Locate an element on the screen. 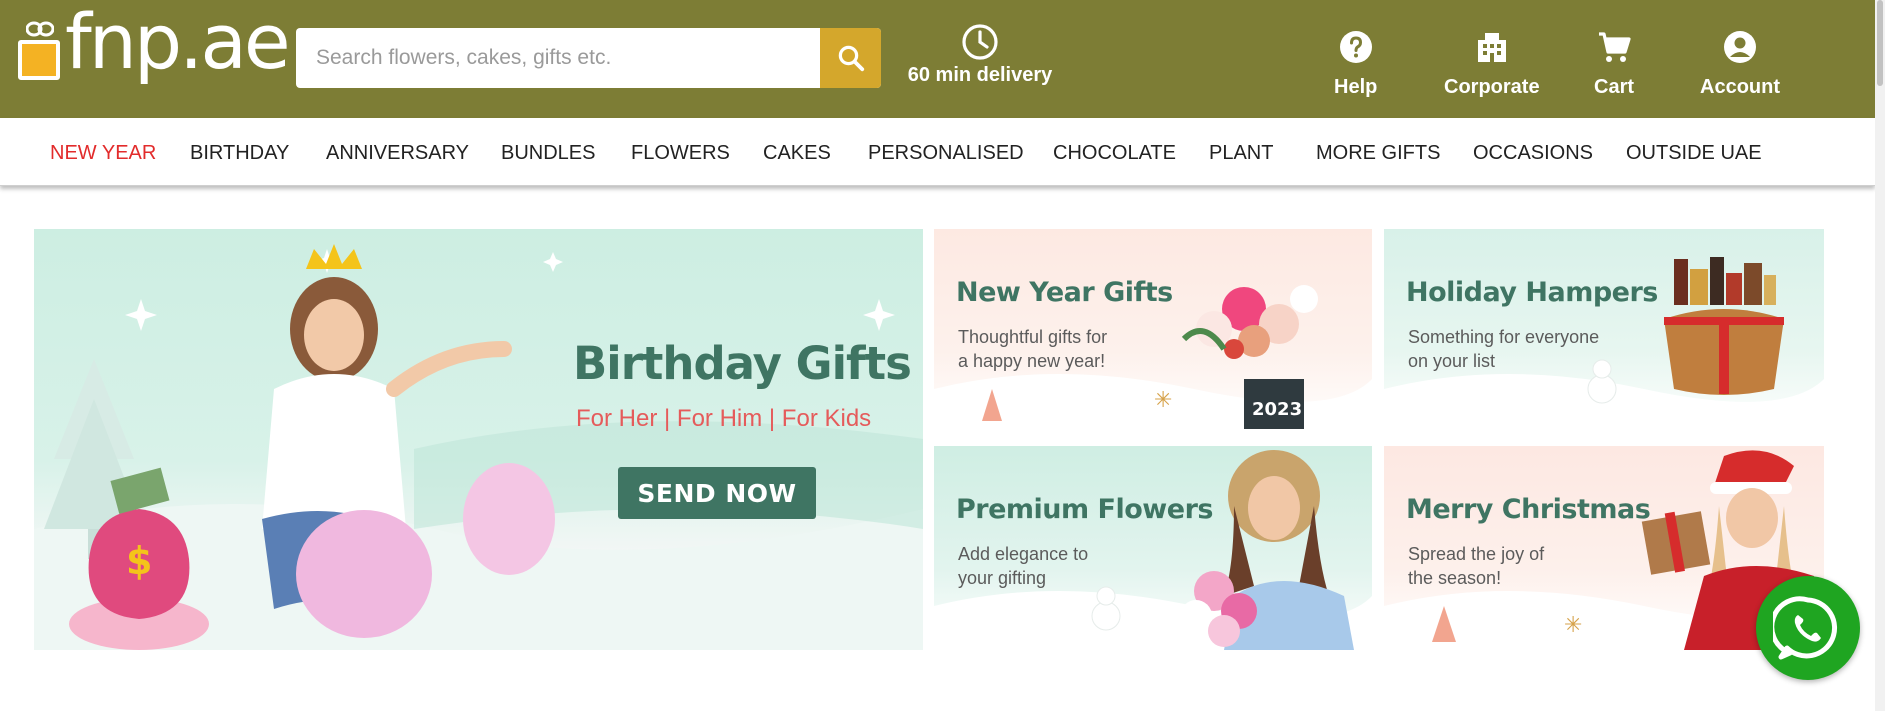 This screenshot has height=711, width=1885. whatsapp-chat-button is located at coordinates (1808, 628).